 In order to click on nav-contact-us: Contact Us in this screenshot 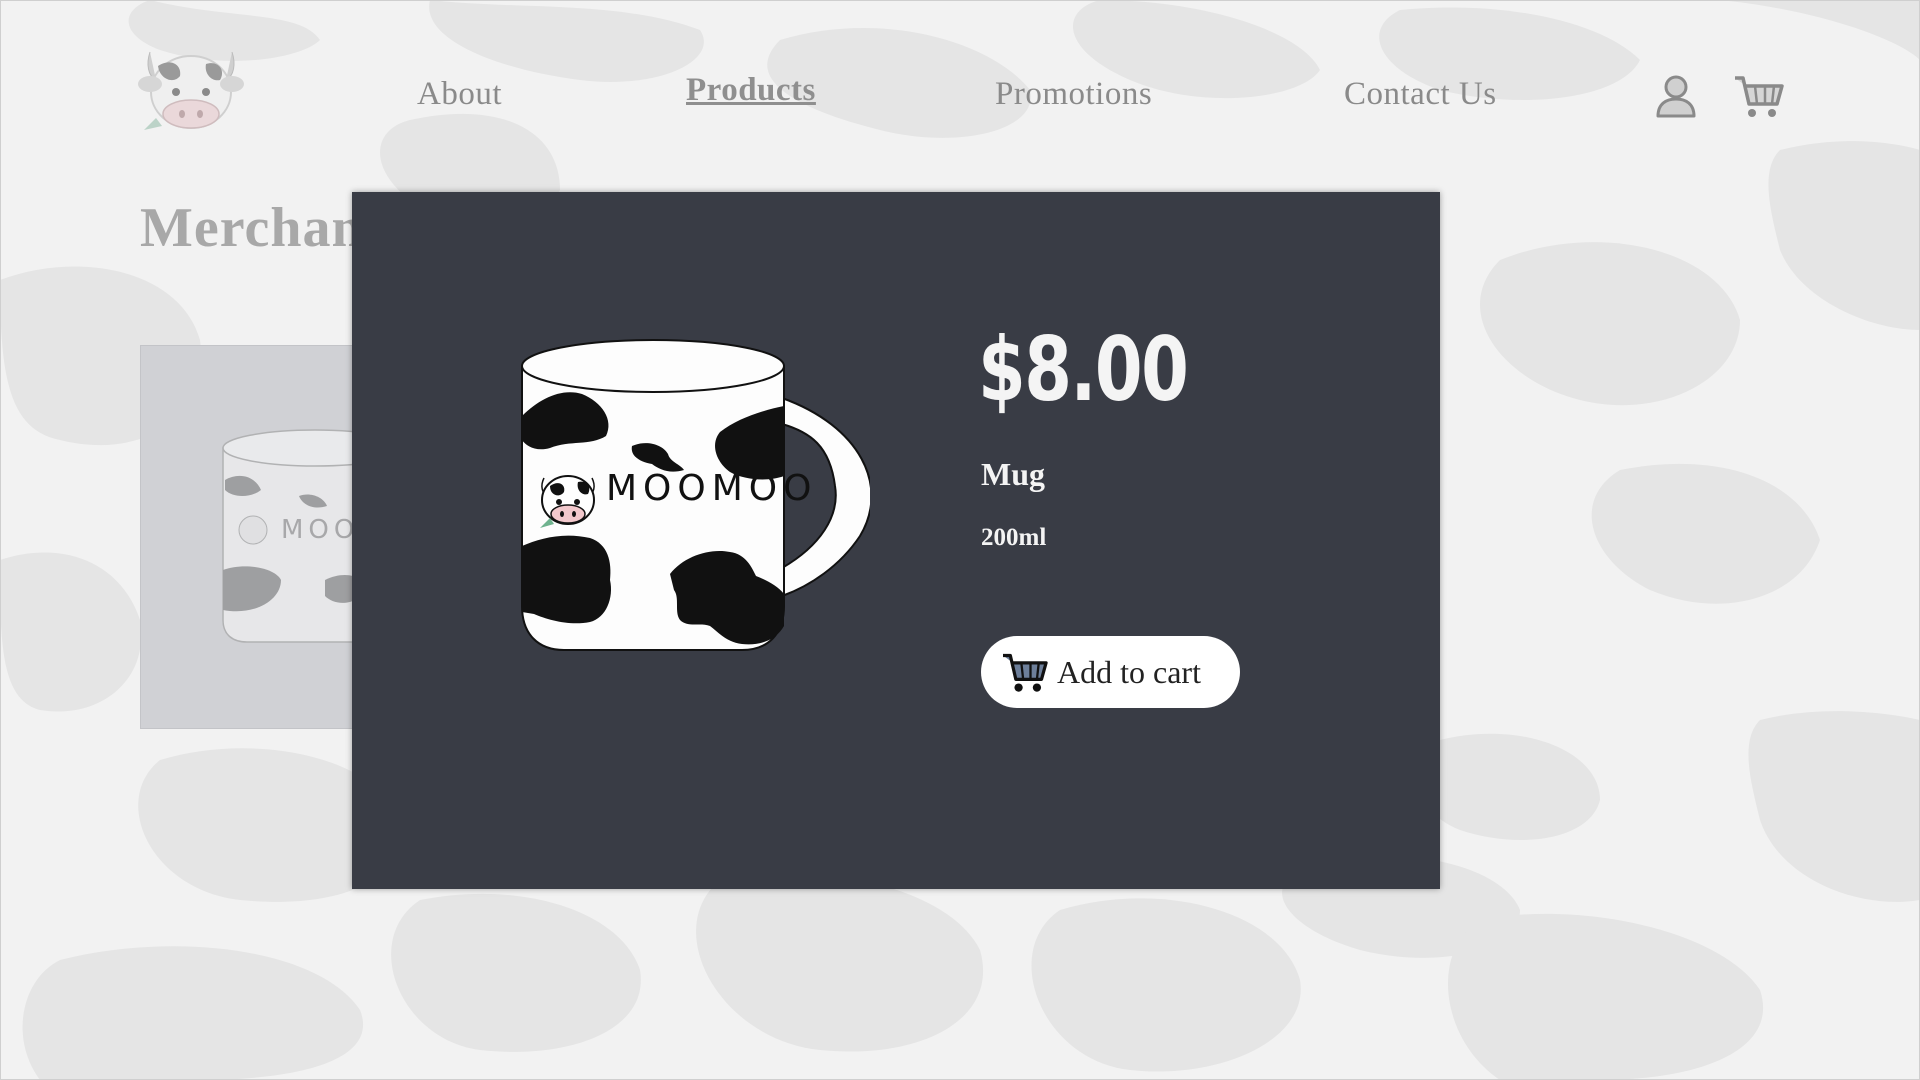, I will do `click(1420, 94)`.